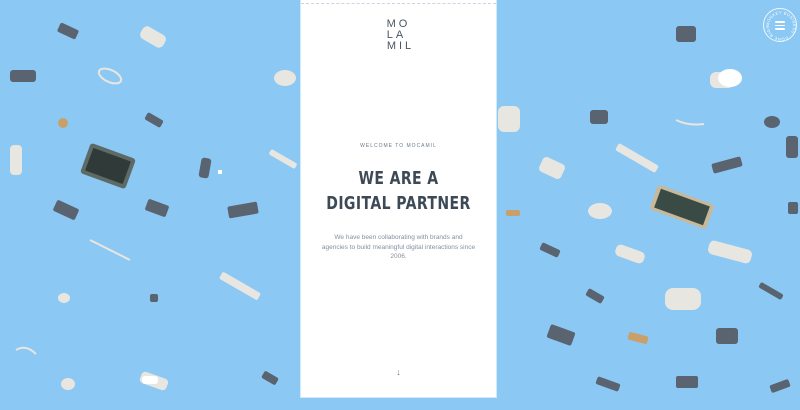 This screenshot has width=800, height=410. I want to click on object-tablet-right, so click(682, 207).